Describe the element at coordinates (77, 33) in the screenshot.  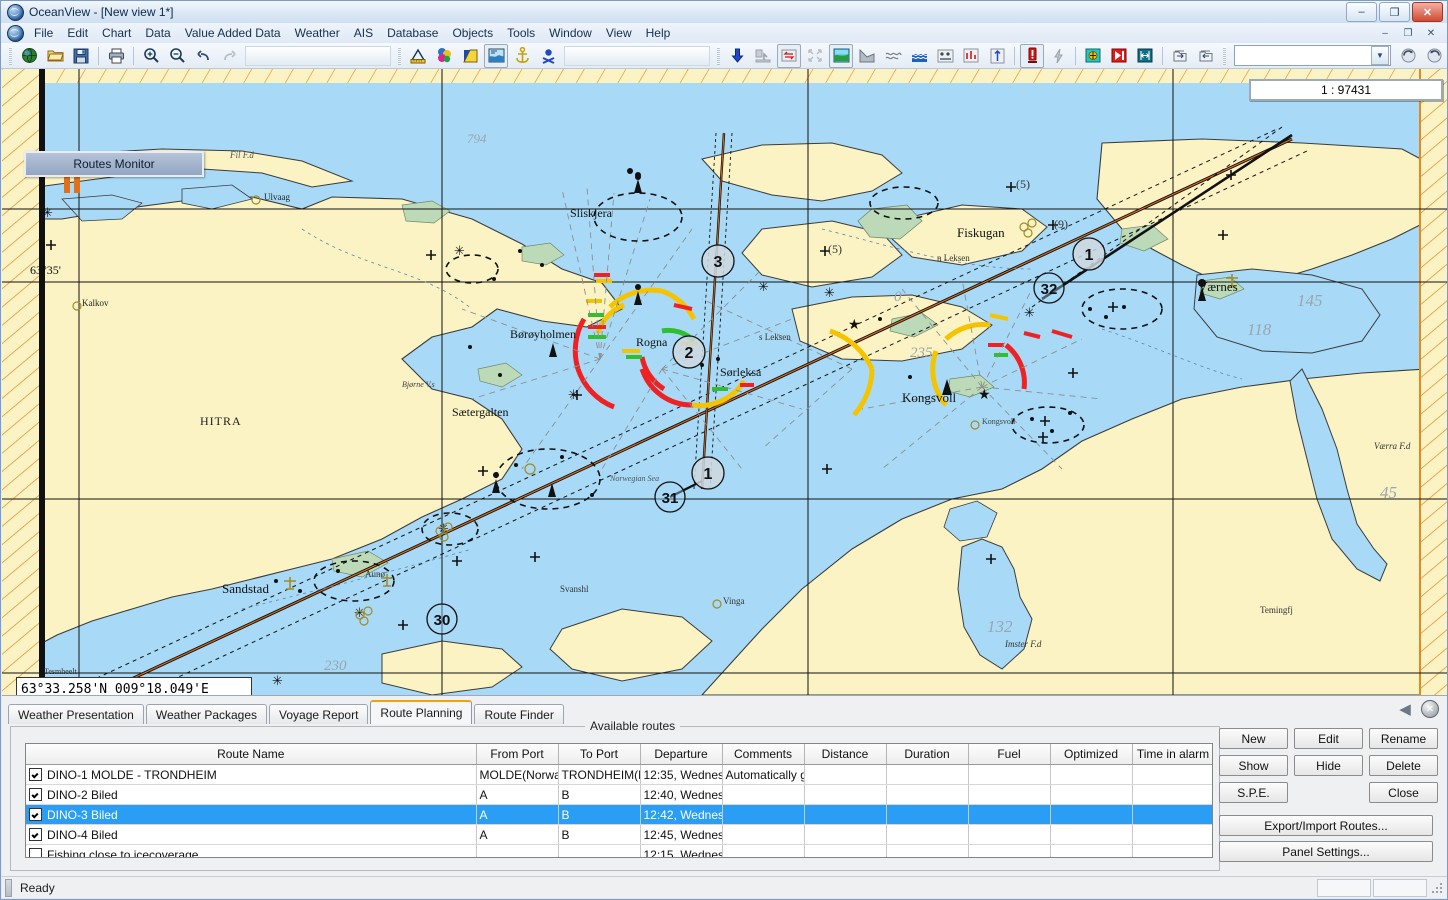
I see `menu-edit: Edit` at that location.